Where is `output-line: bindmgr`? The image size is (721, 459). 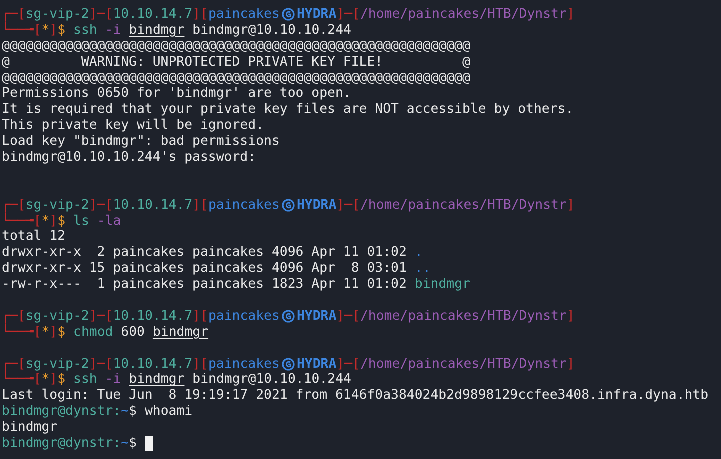 output-line: bindmgr is located at coordinates (30, 428).